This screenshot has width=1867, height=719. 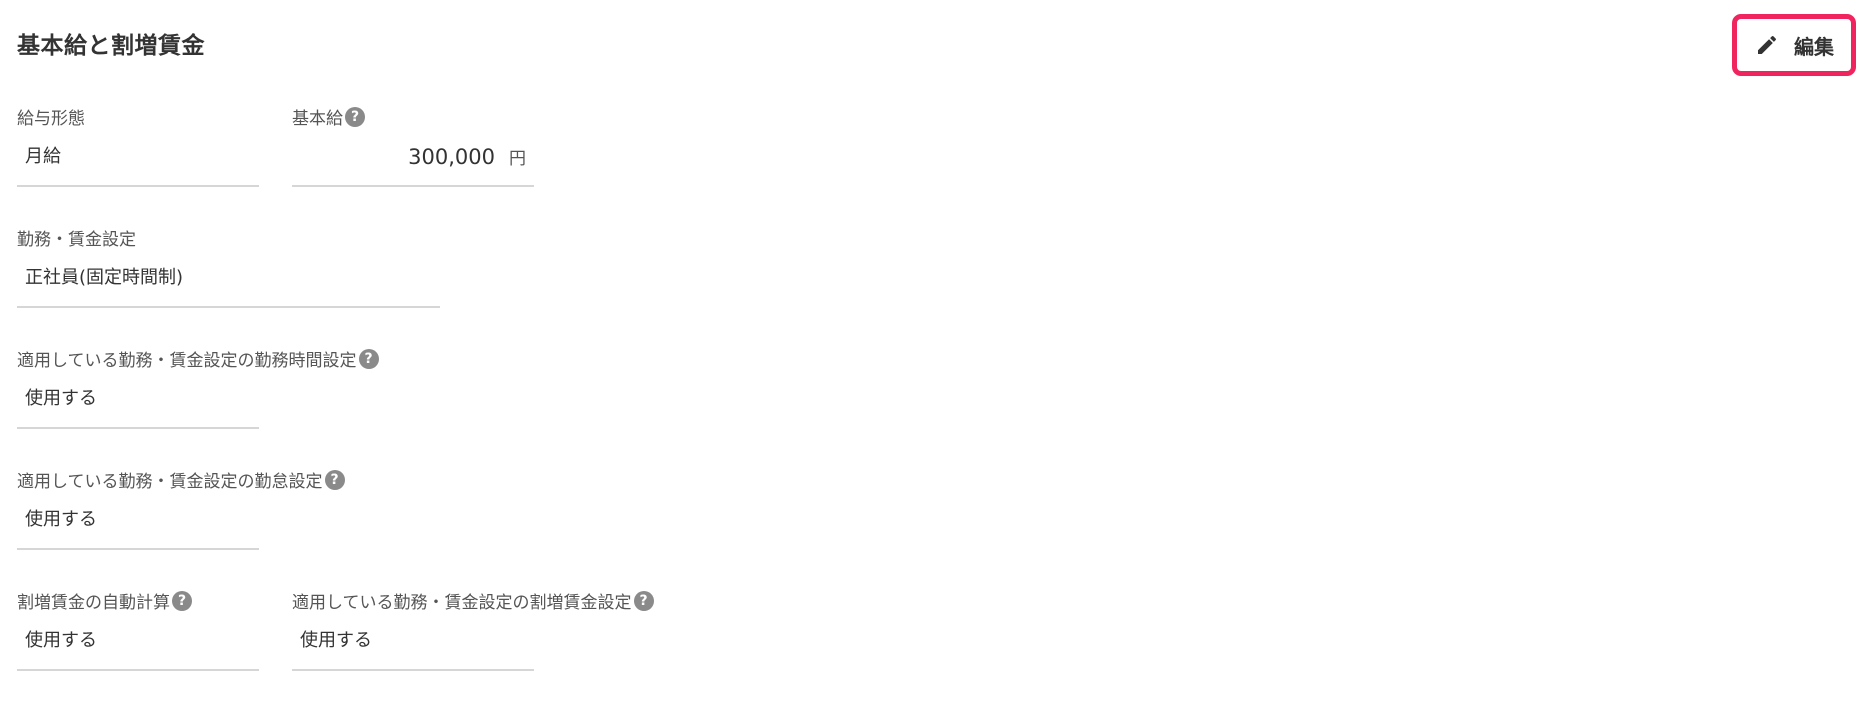 I want to click on base-pay-underline, so click(x=413, y=186).